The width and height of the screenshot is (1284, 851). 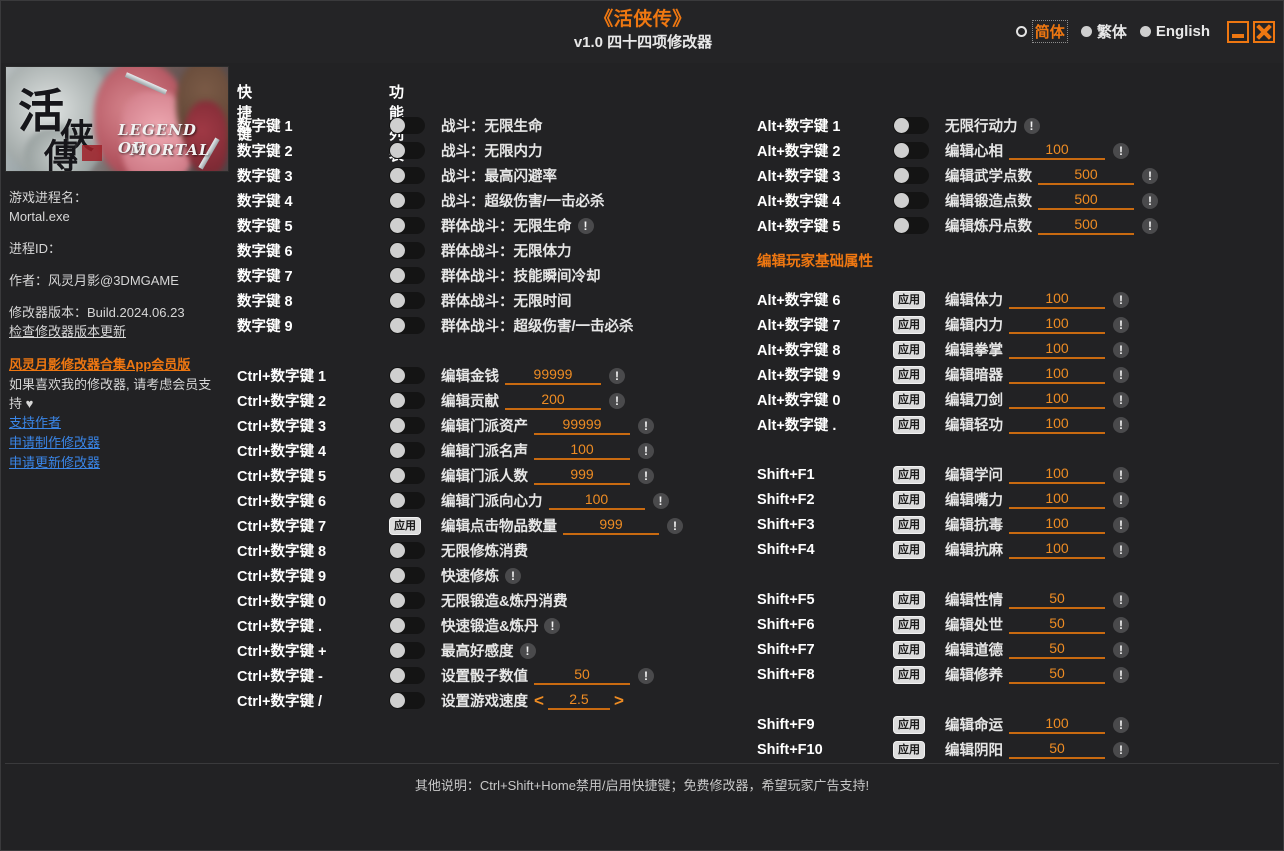 What do you see at coordinates (1174, 31) in the screenshot?
I see `language-option-english: English` at bounding box center [1174, 31].